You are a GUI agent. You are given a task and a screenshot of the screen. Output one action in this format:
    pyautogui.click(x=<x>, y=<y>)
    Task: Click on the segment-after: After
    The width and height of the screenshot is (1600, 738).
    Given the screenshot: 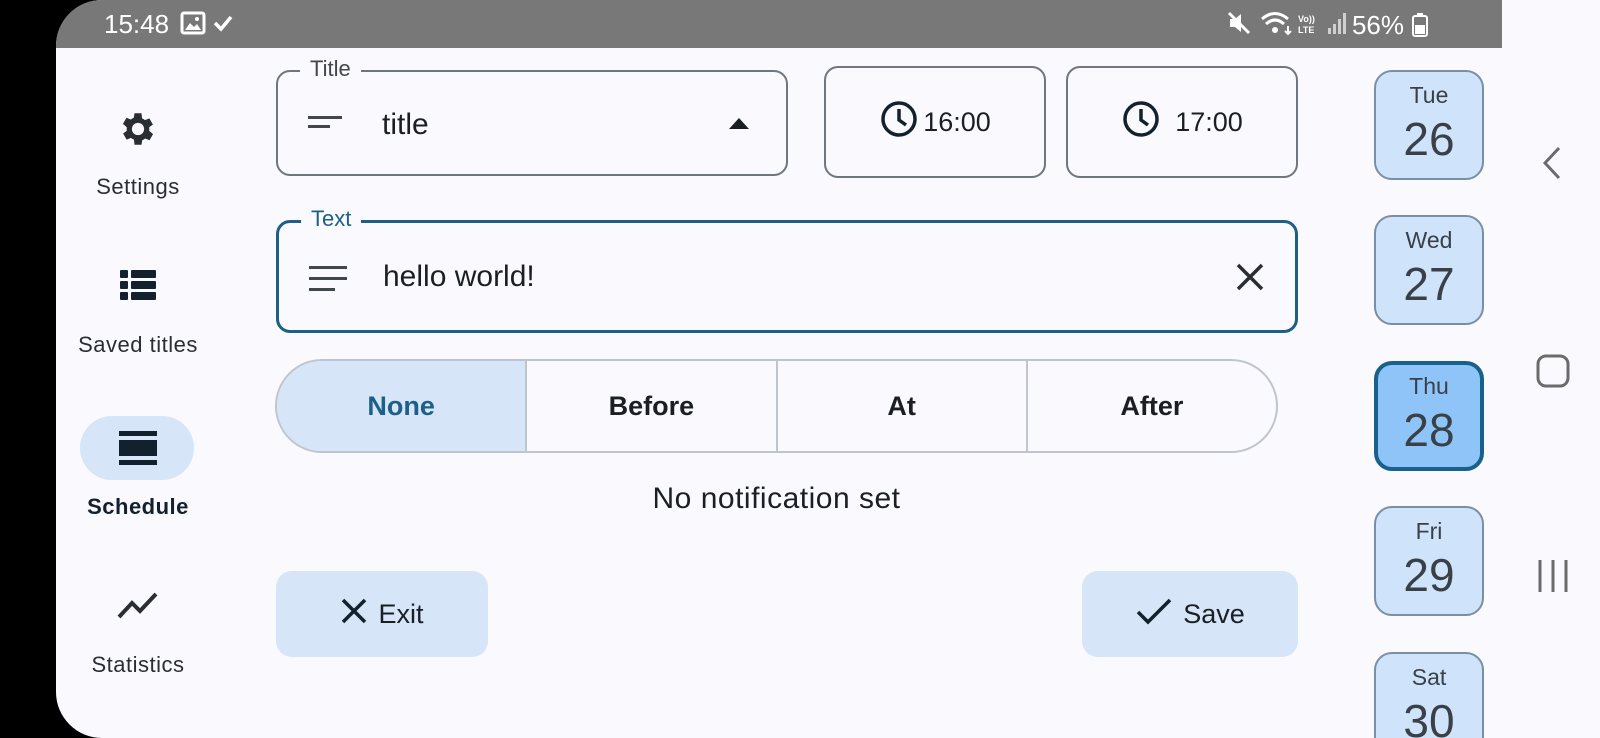 What is the action you would take?
    pyautogui.click(x=1150, y=406)
    